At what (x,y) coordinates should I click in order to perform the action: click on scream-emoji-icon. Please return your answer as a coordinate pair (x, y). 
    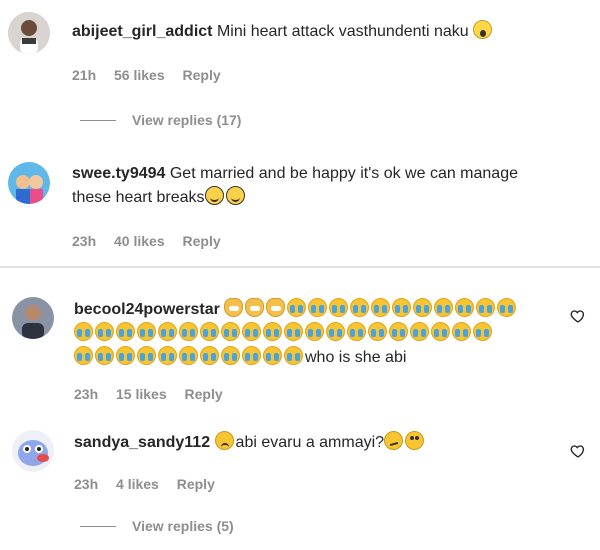
    Looking at the image, I should click on (483, 29).